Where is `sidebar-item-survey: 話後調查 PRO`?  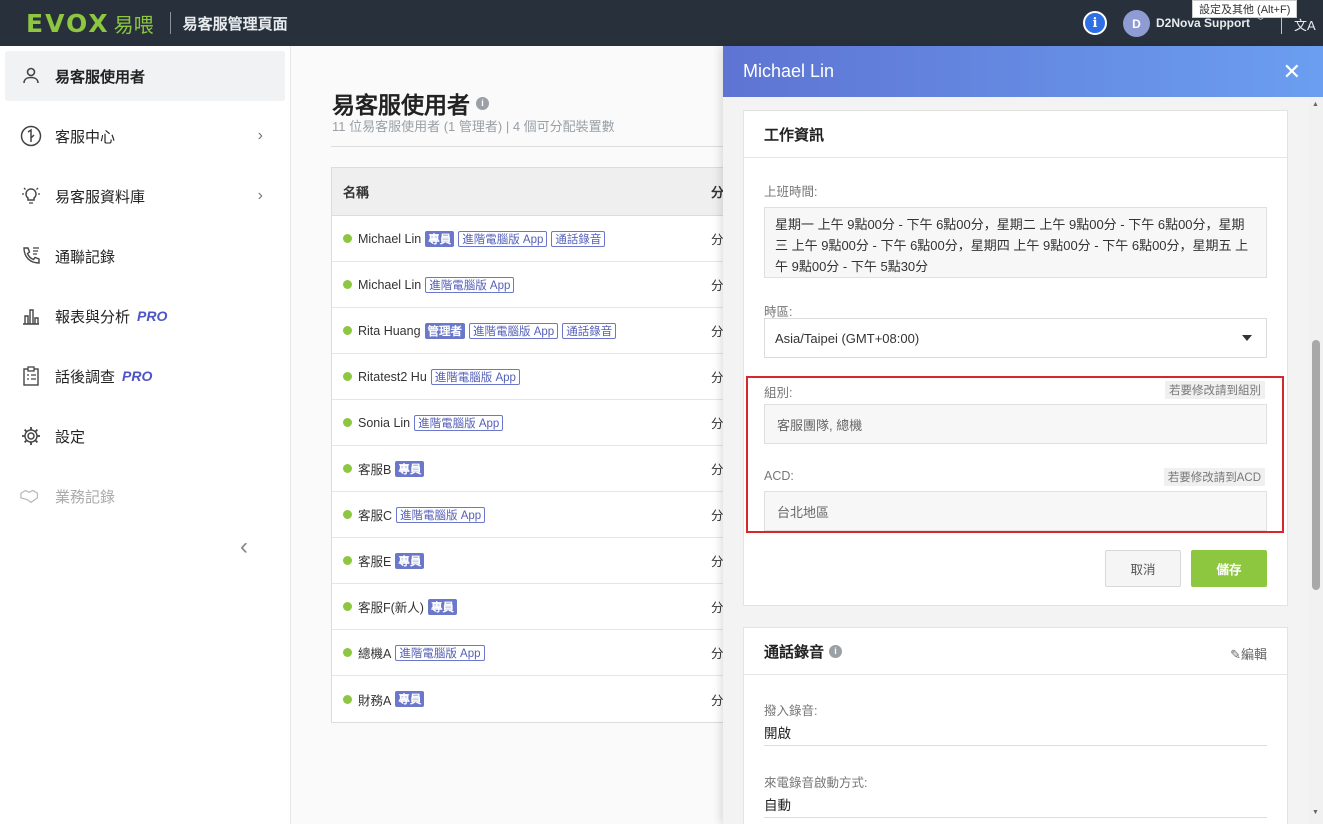
sidebar-item-survey: 話後調查 PRO is located at coordinates (145, 376).